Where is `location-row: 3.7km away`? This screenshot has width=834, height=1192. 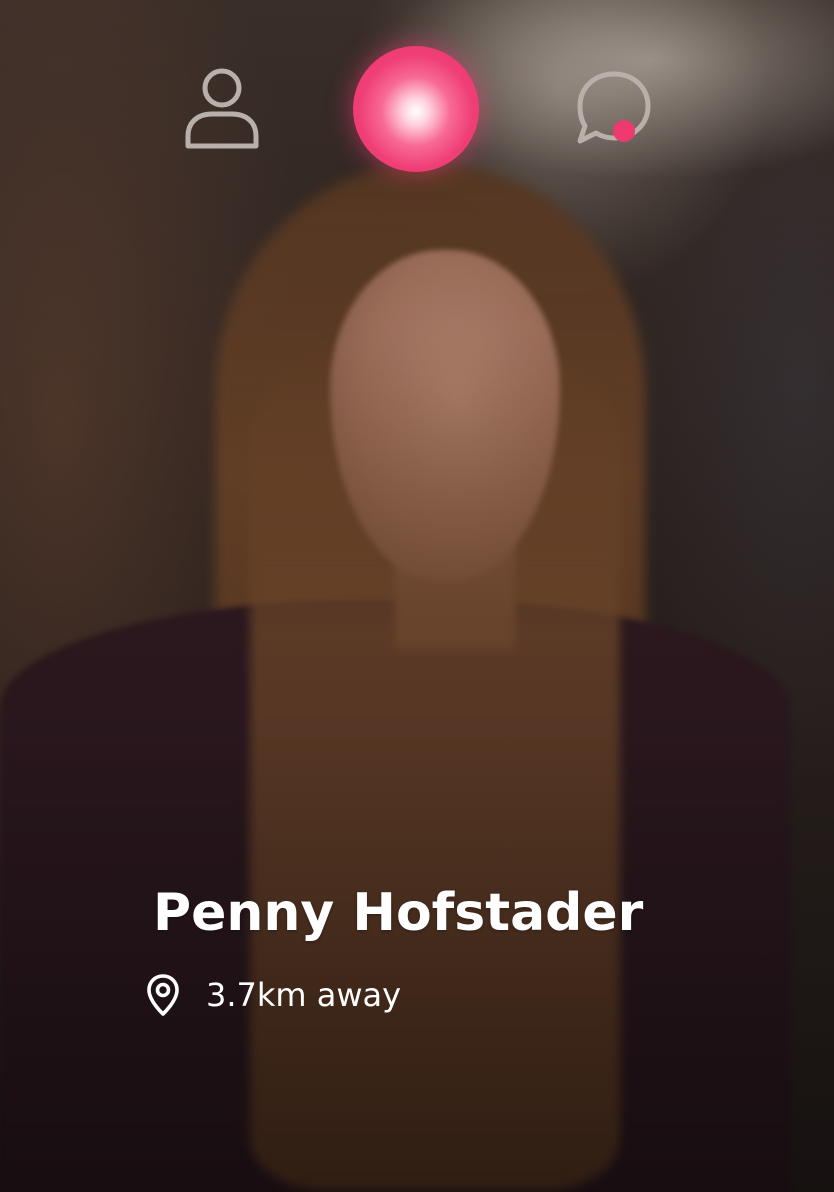 location-row: 3.7km away is located at coordinates (273, 995).